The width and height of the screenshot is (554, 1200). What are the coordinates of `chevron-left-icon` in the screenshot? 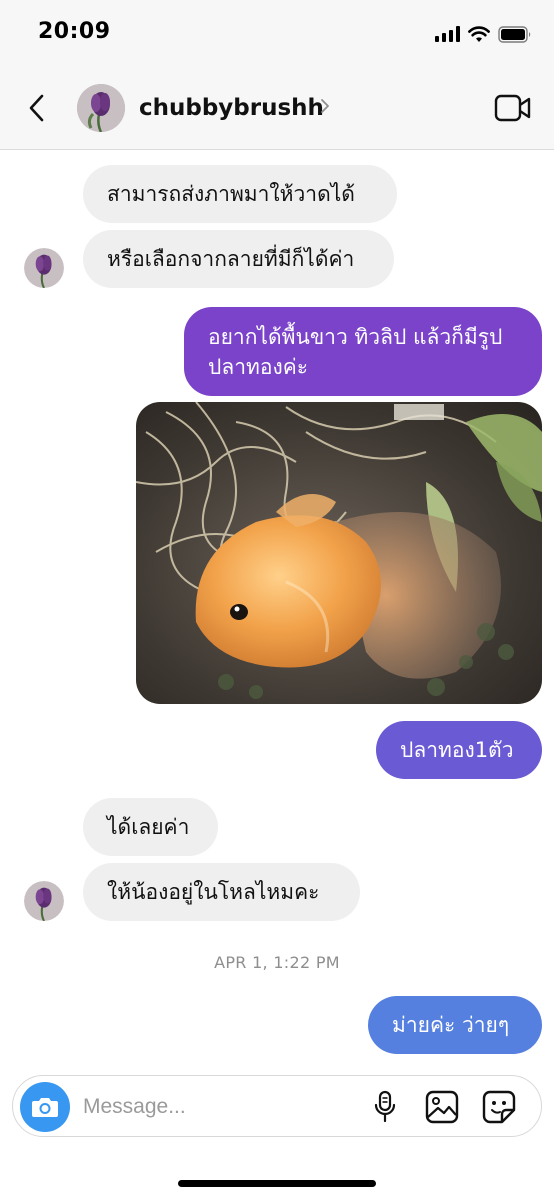 It's located at (36, 108).